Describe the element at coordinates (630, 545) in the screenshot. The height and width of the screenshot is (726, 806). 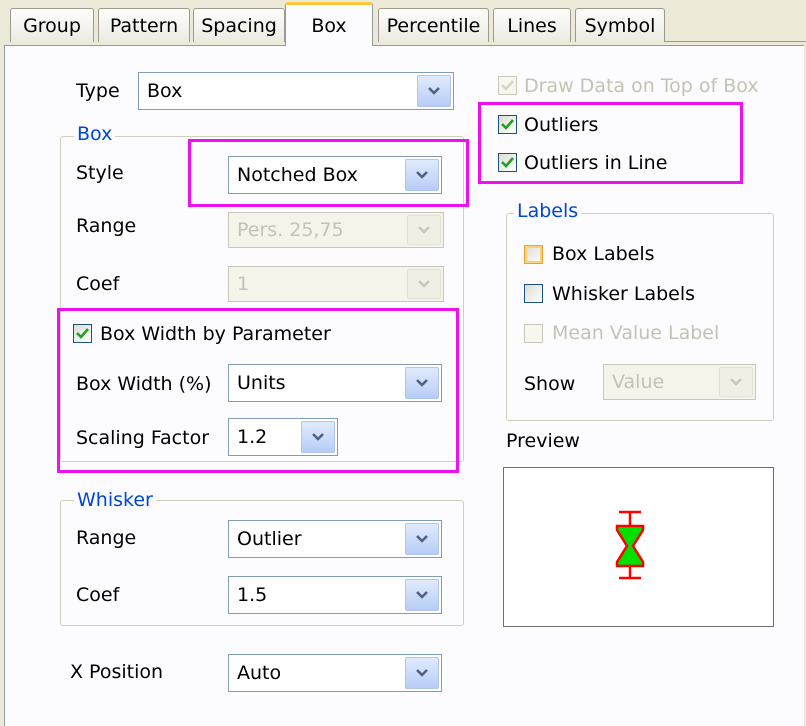
I see `notched-box-preview-icon` at that location.